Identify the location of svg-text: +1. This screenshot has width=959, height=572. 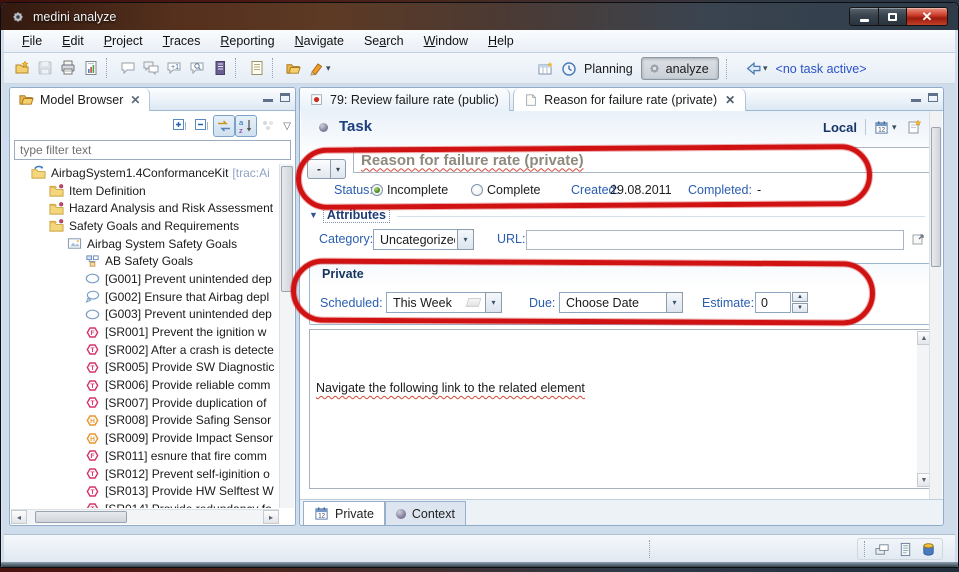
(175, 67).